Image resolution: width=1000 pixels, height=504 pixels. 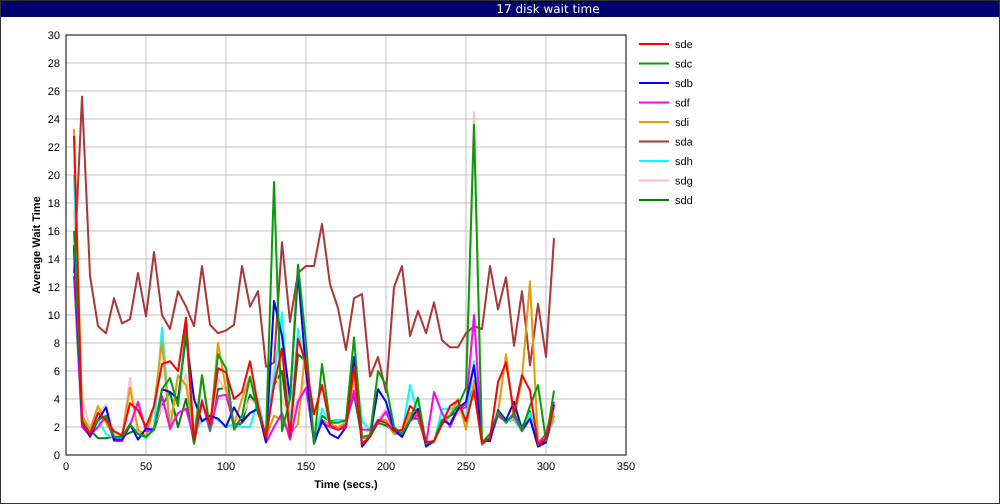 I want to click on tick-label: 250, so click(x=466, y=467).